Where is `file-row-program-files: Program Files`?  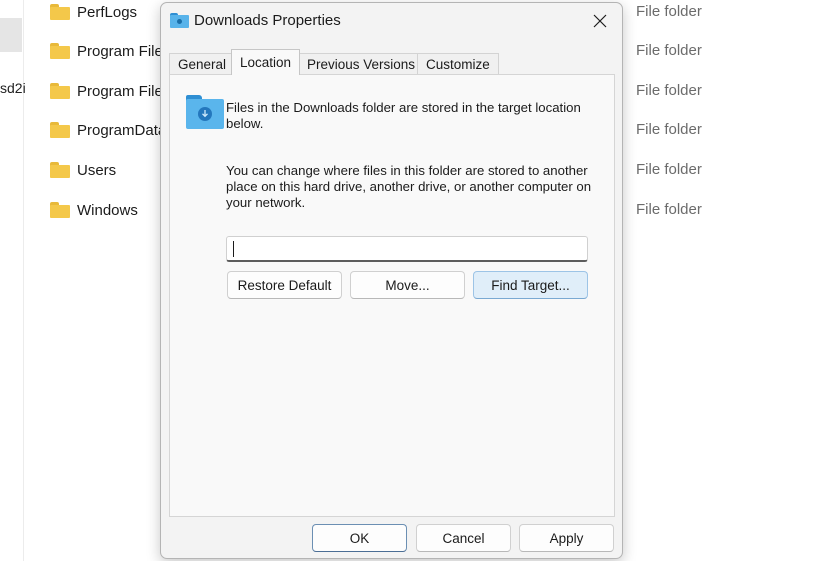
file-row-program-files: Program Files is located at coordinates (105, 51).